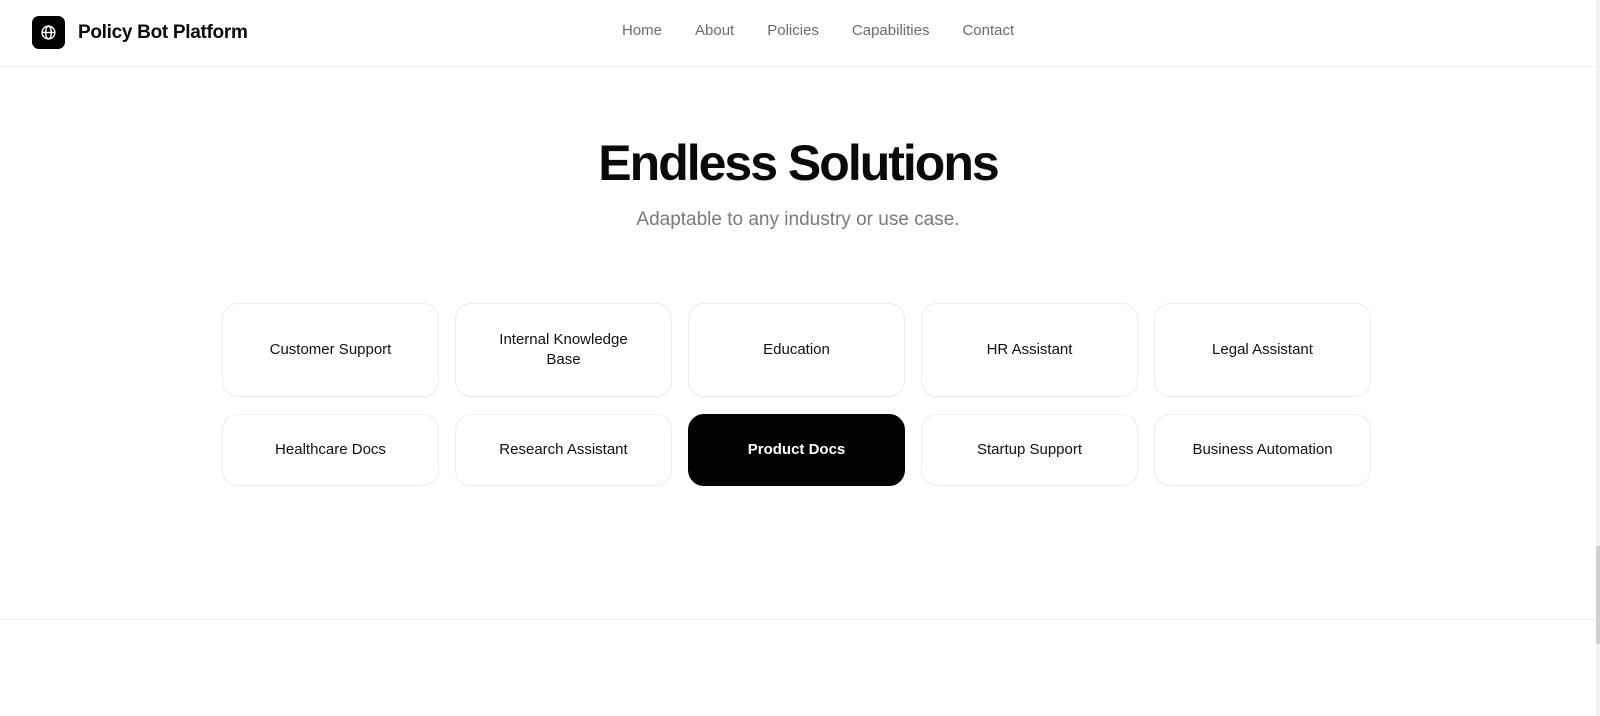 The height and width of the screenshot is (716, 1600). I want to click on solution-card-hr-assistant: HR Assistant, so click(1029, 350).